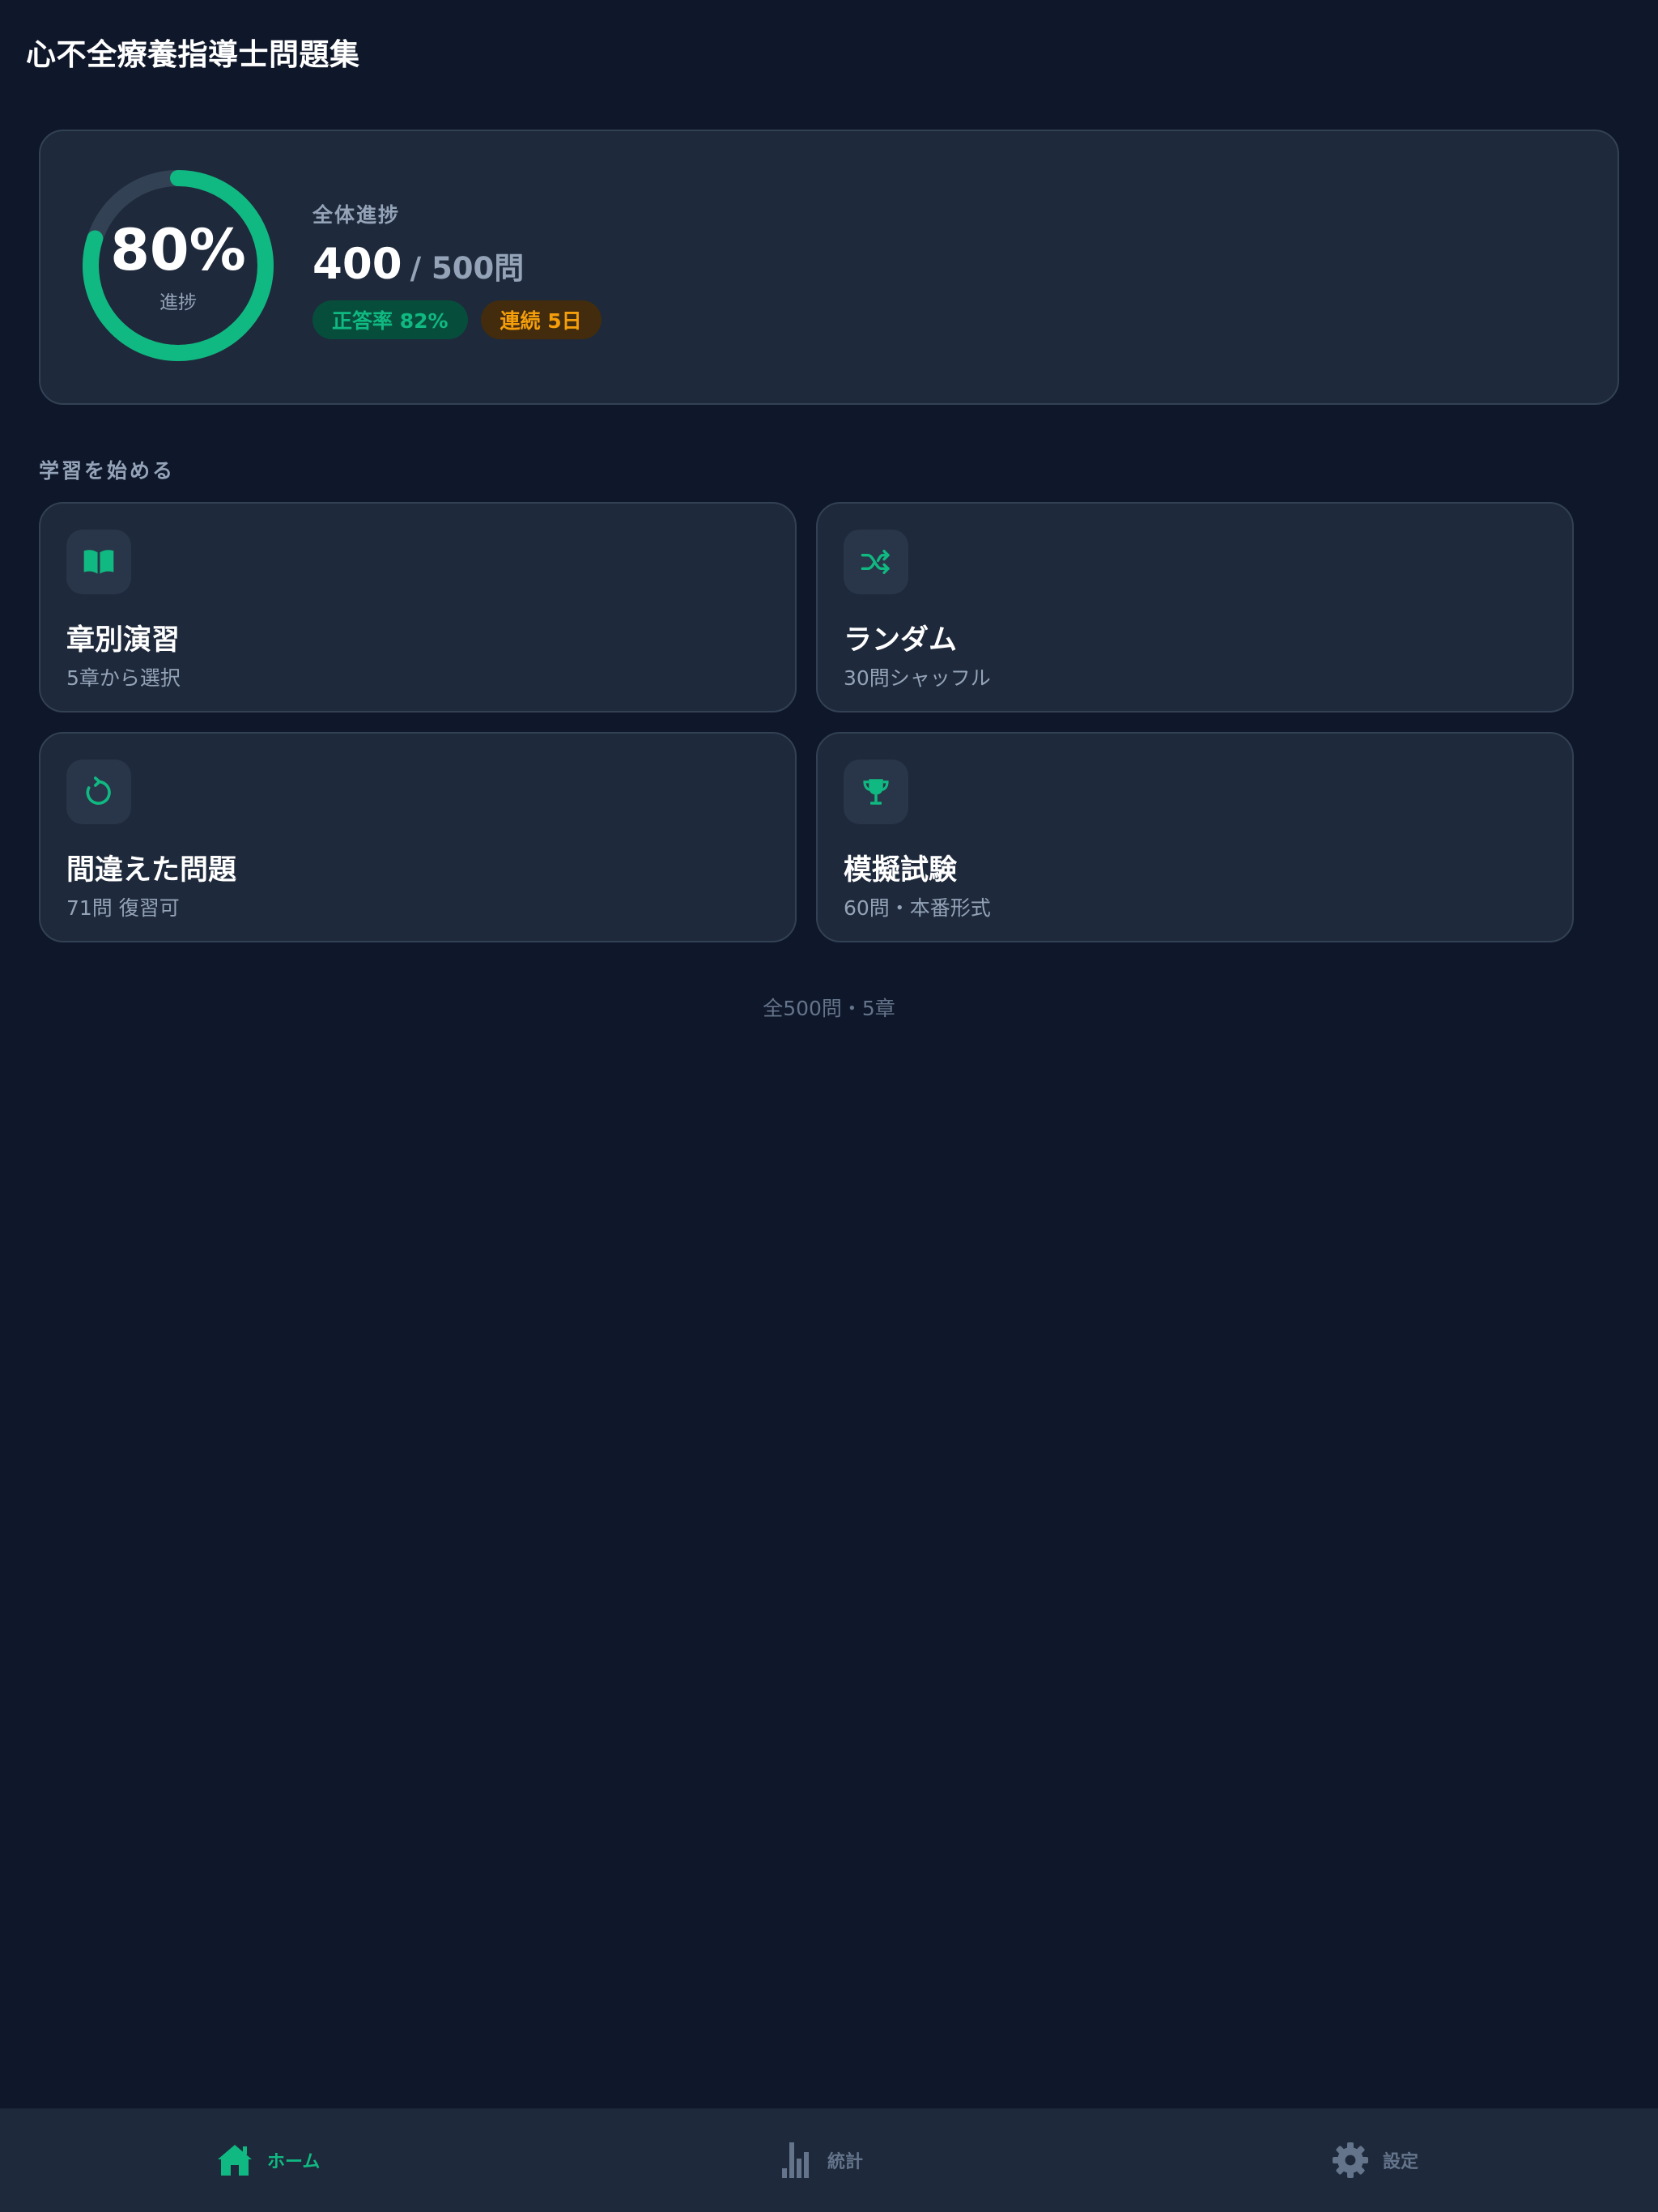  Describe the element at coordinates (98, 791) in the screenshot. I see `redo-icon` at that location.